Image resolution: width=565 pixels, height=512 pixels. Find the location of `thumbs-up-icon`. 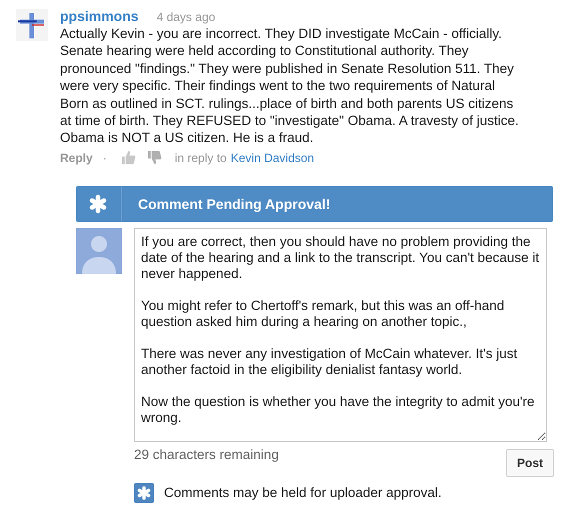

thumbs-up-icon is located at coordinates (128, 158).